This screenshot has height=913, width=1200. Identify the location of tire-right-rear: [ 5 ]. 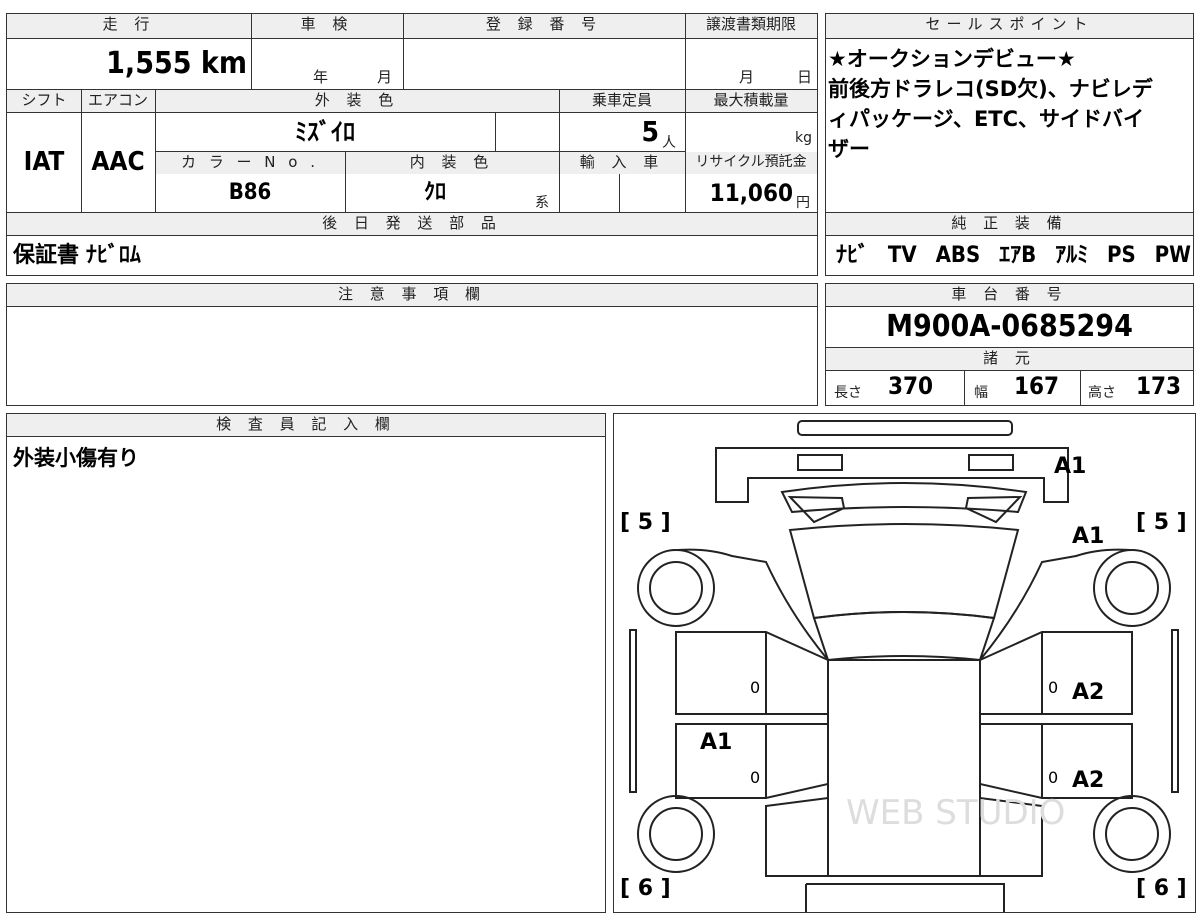
(1161, 522).